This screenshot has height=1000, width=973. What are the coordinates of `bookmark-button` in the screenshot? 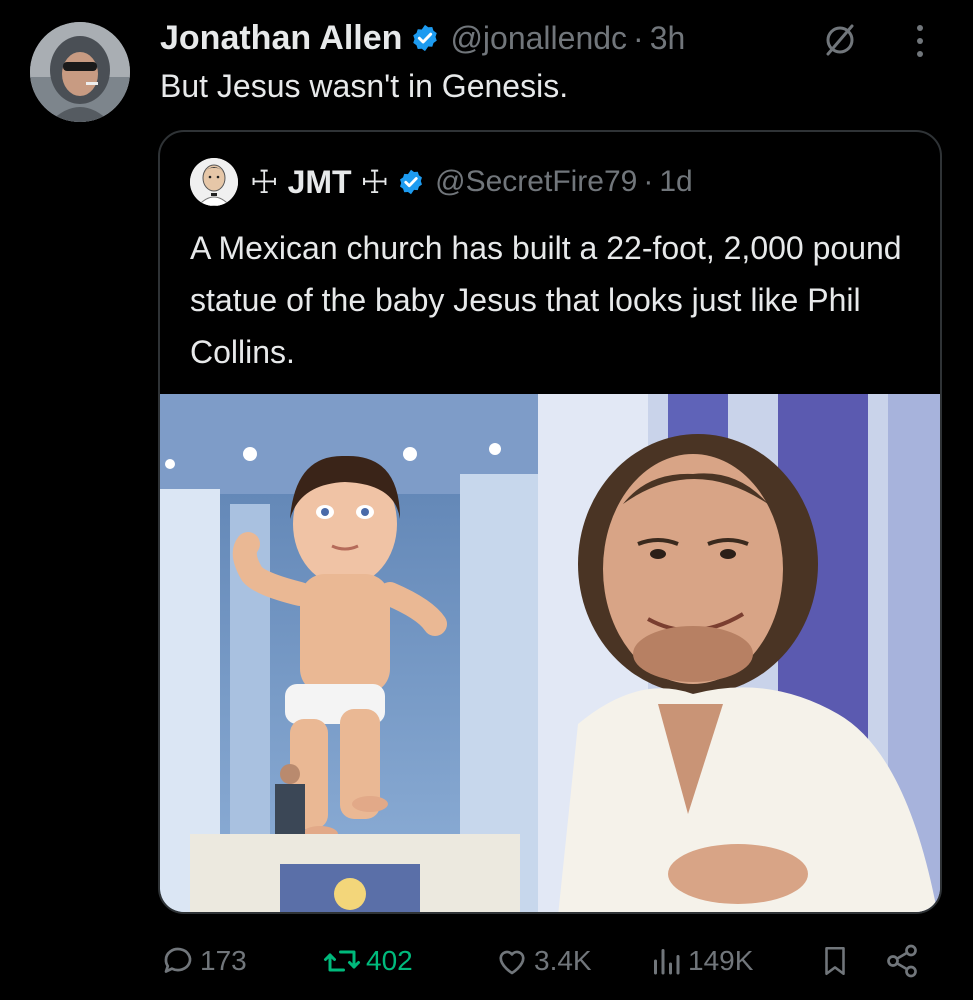 It's located at (837, 961).